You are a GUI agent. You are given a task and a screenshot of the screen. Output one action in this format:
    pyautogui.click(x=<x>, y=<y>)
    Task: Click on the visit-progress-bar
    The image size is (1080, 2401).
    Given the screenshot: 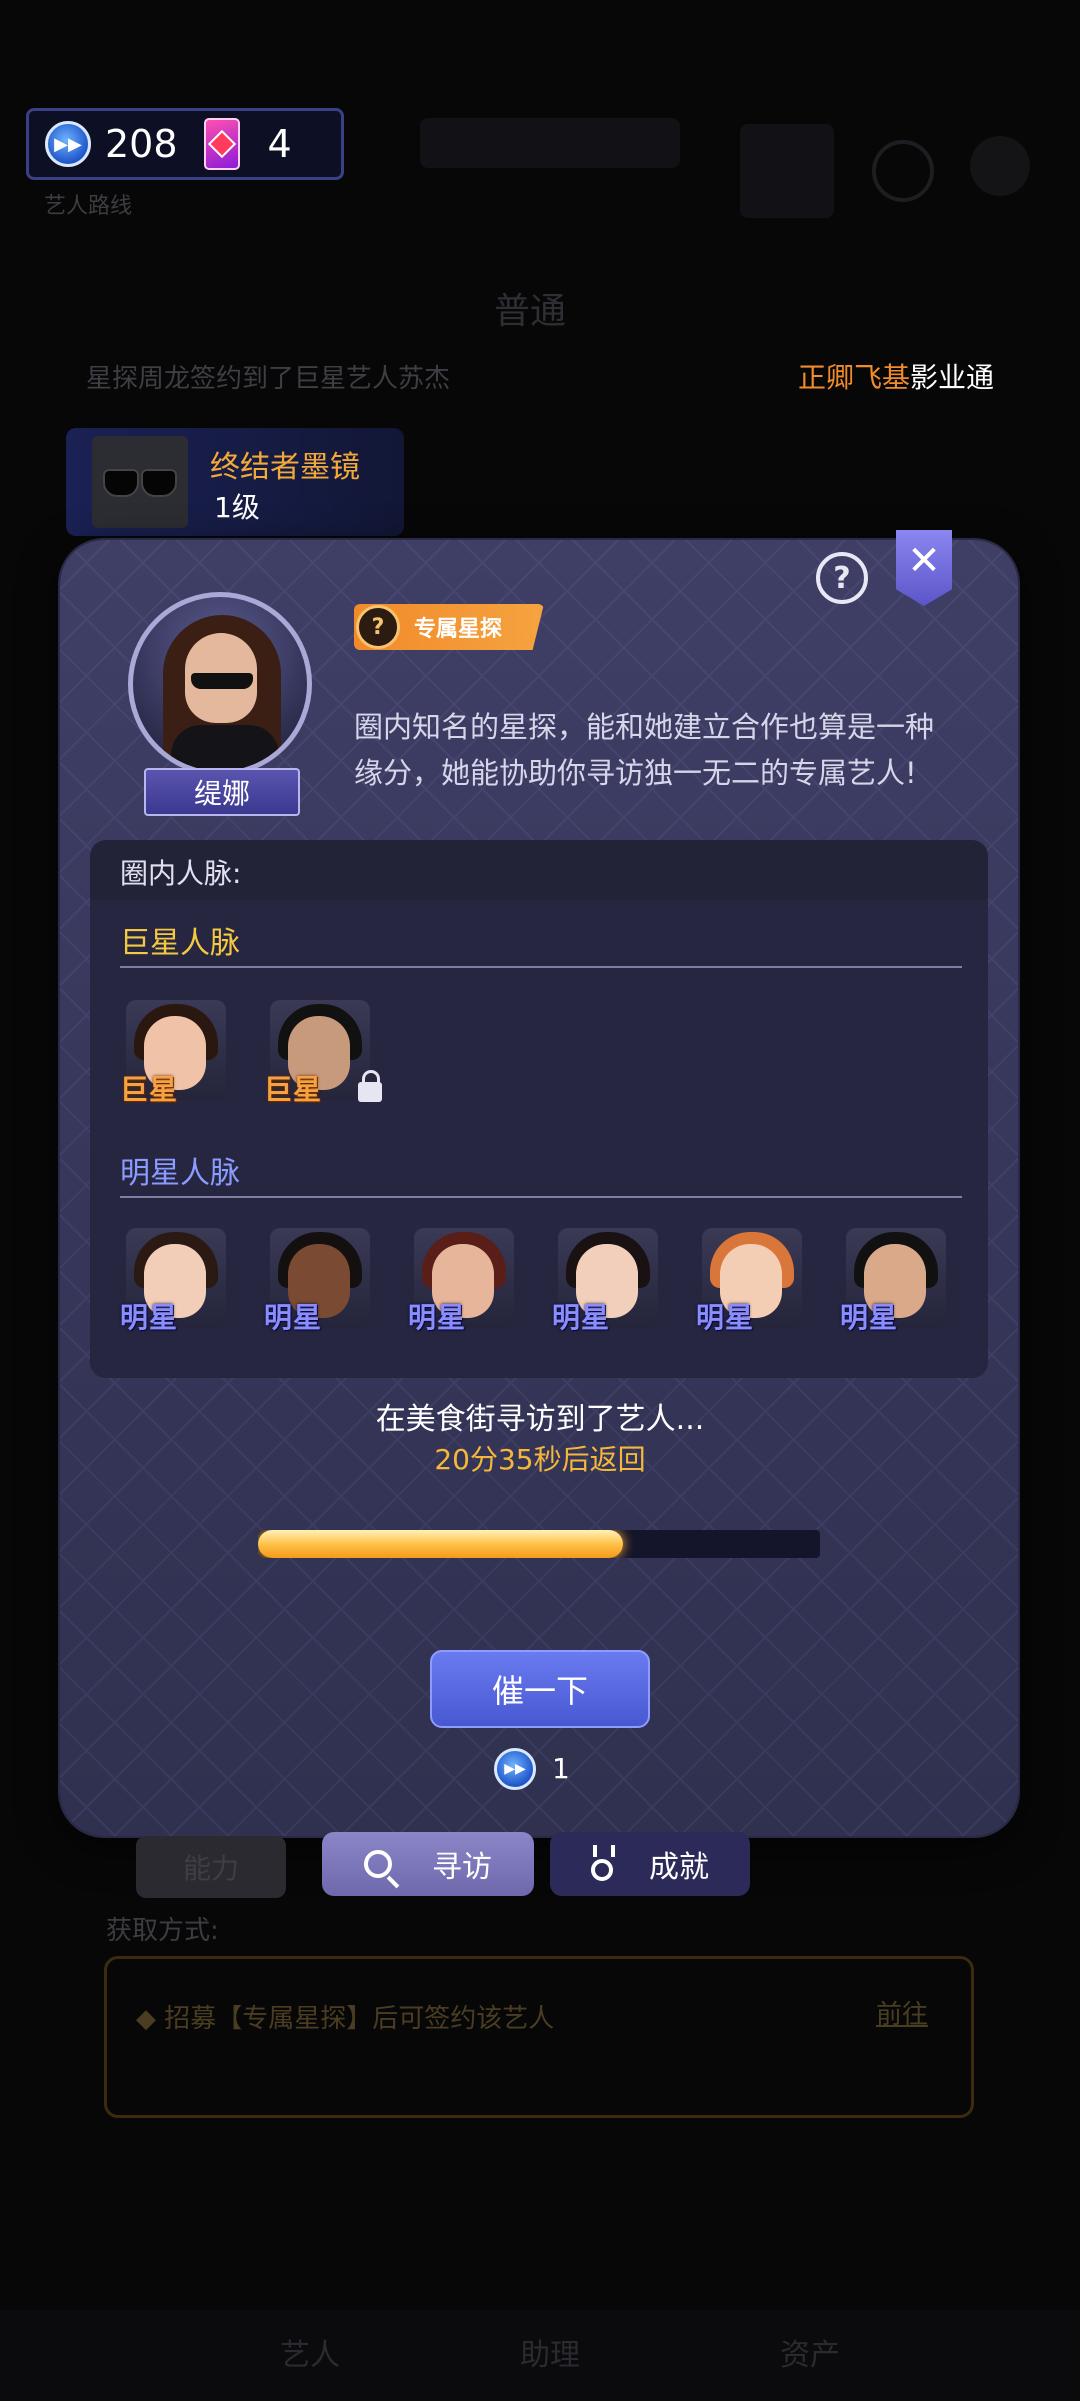 What is the action you would take?
    pyautogui.click(x=539, y=1544)
    